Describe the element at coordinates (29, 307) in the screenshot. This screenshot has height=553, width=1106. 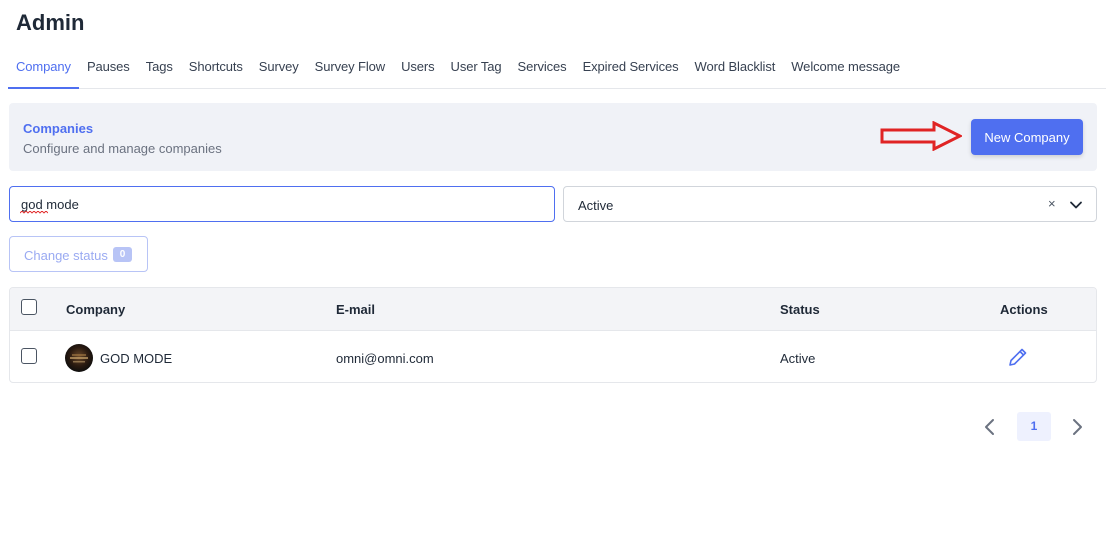
I see `select-all-checkbox` at that location.